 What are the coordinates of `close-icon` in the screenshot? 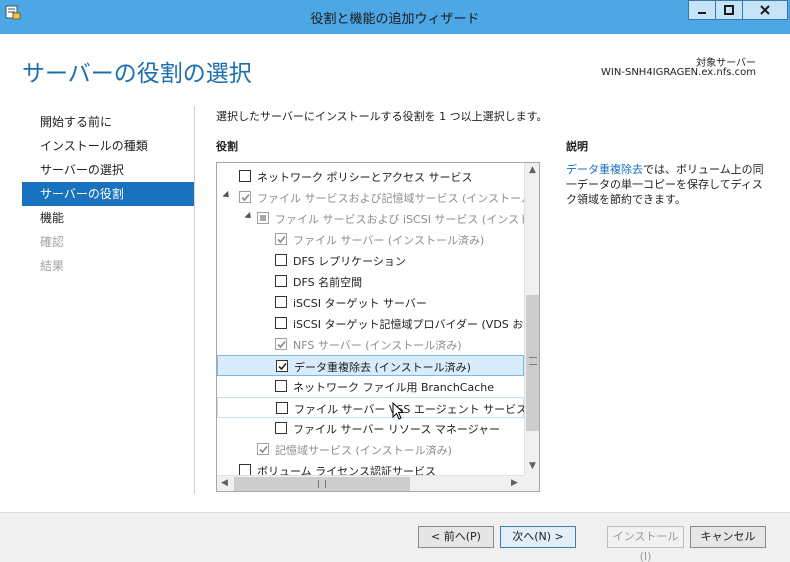 It's located at (765, 10).